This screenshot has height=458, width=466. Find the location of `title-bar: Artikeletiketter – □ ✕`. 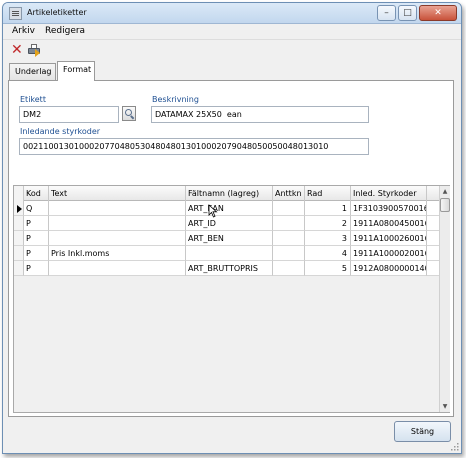

title-bar: Artikeletiketter – □ ✕ is located at coordinates (232, 13).